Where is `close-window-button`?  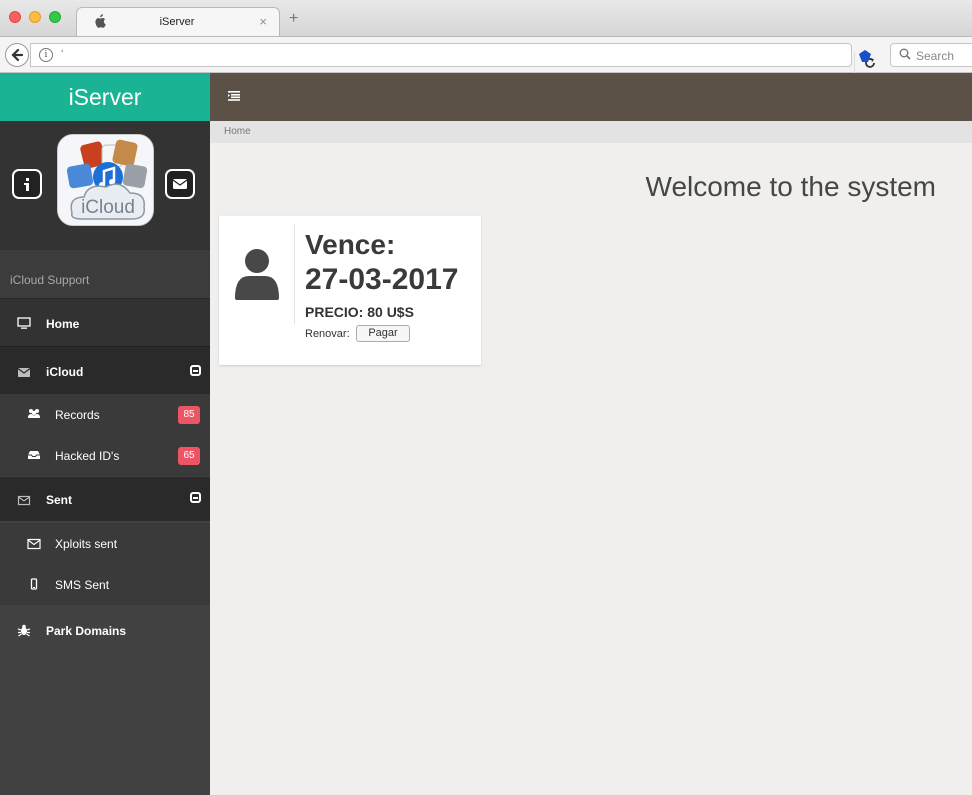 close-window-button is located at coordinates (15, 17).